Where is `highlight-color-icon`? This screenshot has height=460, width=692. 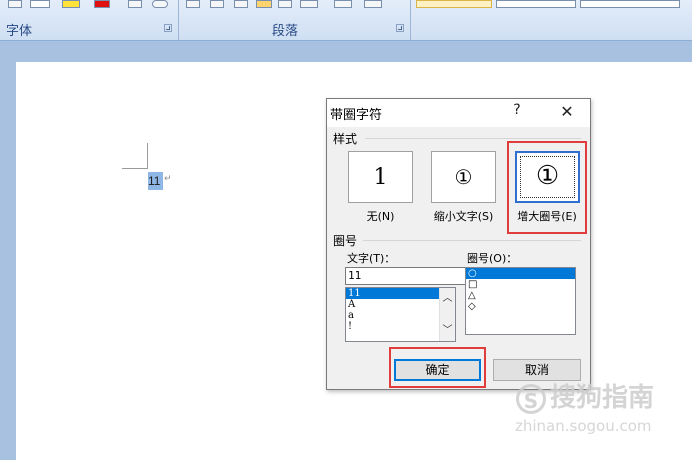
highlight-color-icon is located at coordinates (71, 4).